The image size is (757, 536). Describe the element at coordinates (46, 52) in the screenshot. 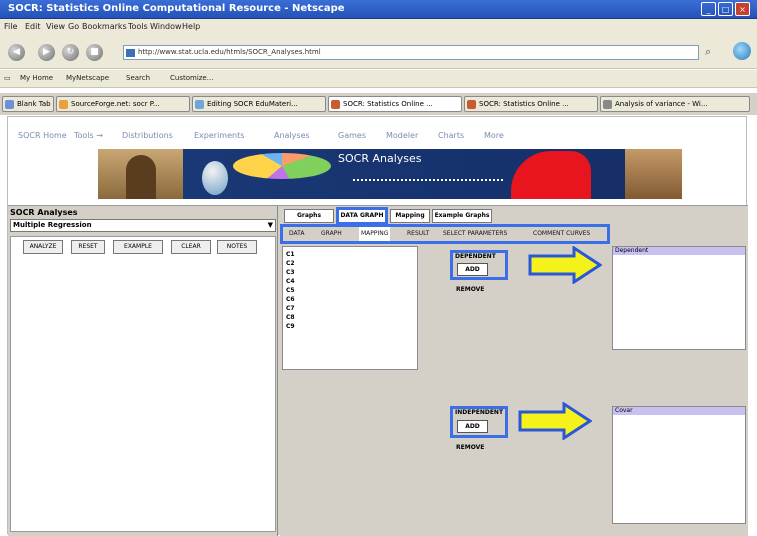

I see `forward-icon: ▶` at that location.